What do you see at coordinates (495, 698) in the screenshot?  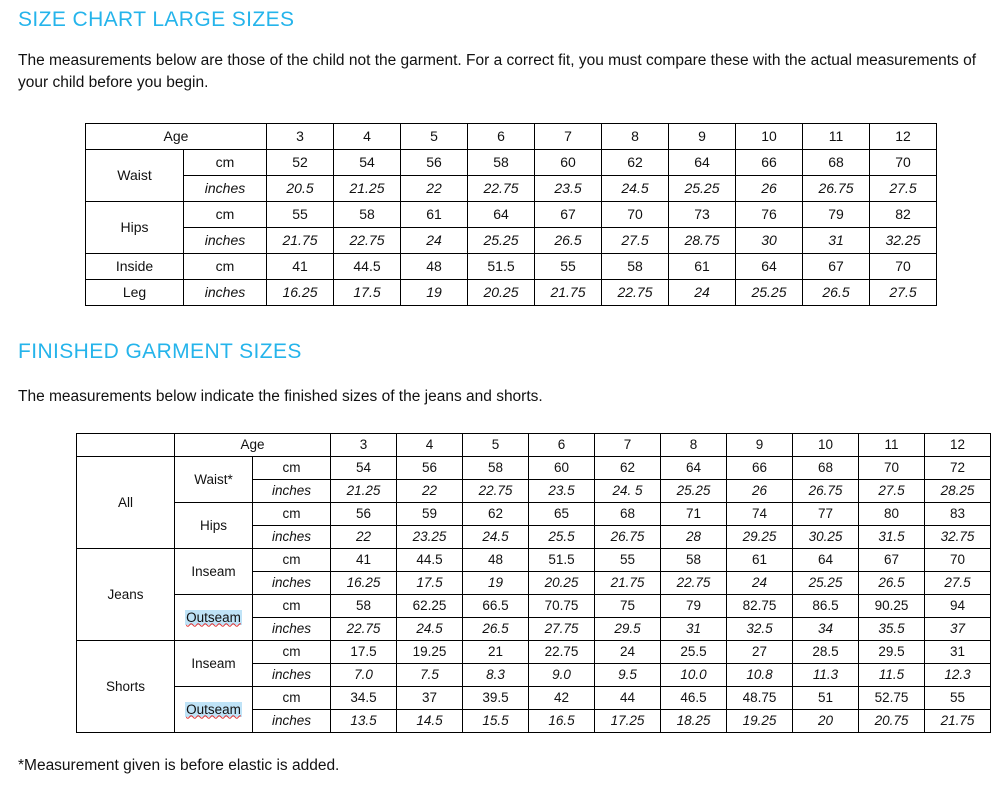 I see `measurement-value-cm: 39.5` at bounding box center [495, 698].